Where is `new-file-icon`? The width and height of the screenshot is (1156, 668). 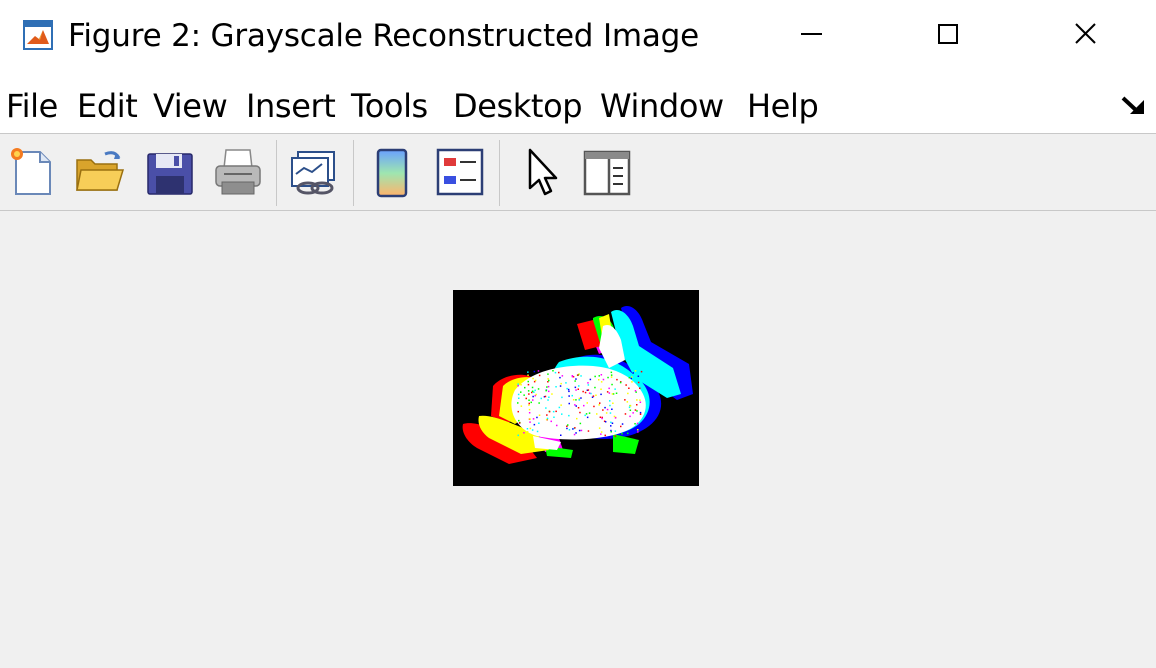 new-file-icon is located at coordinates (31, 171).